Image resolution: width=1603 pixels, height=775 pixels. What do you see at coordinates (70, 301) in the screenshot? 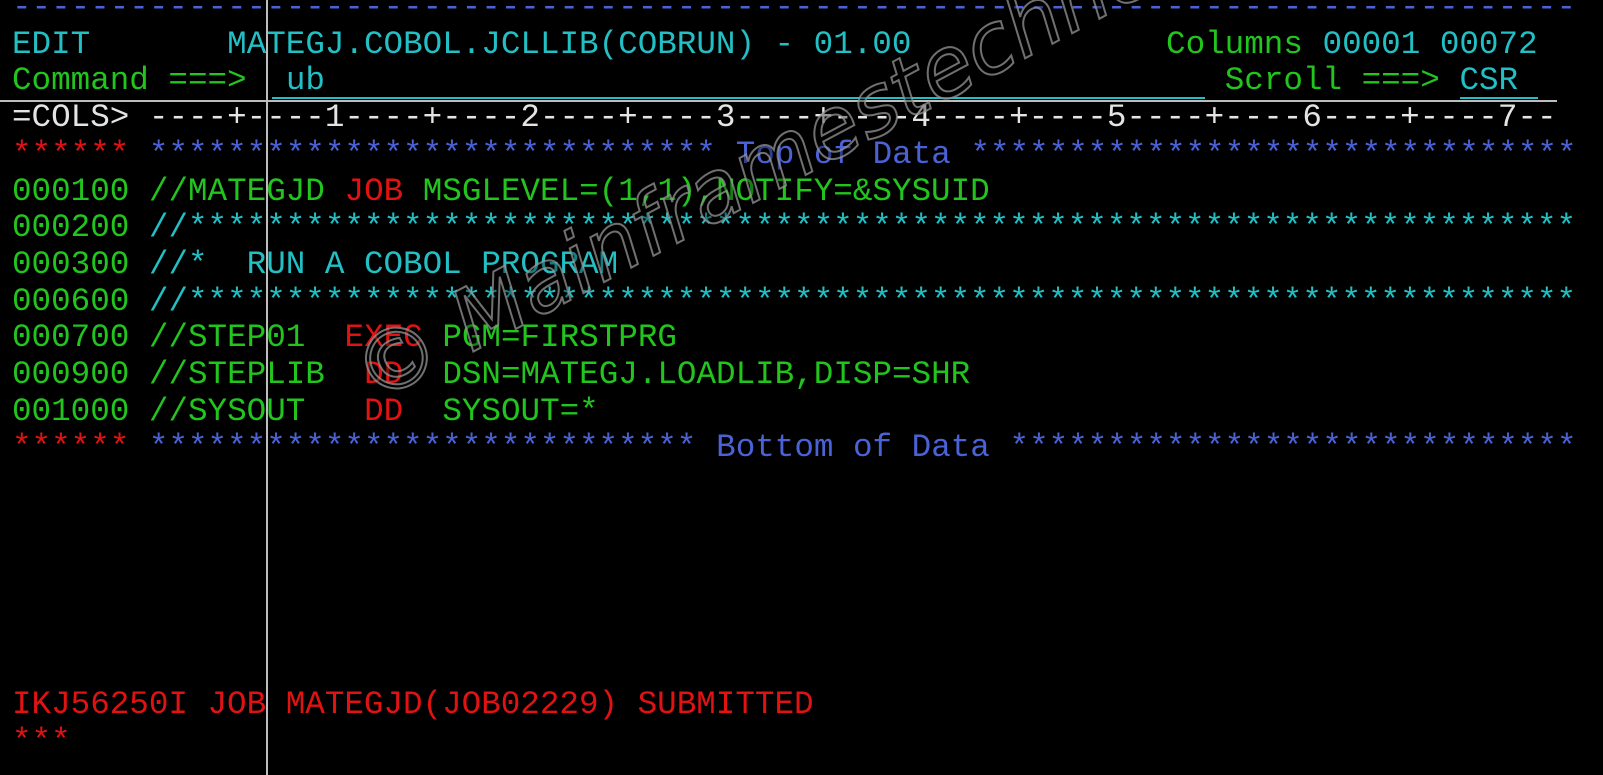
I see `line-number: 000600` at bounding box center [70, 301].